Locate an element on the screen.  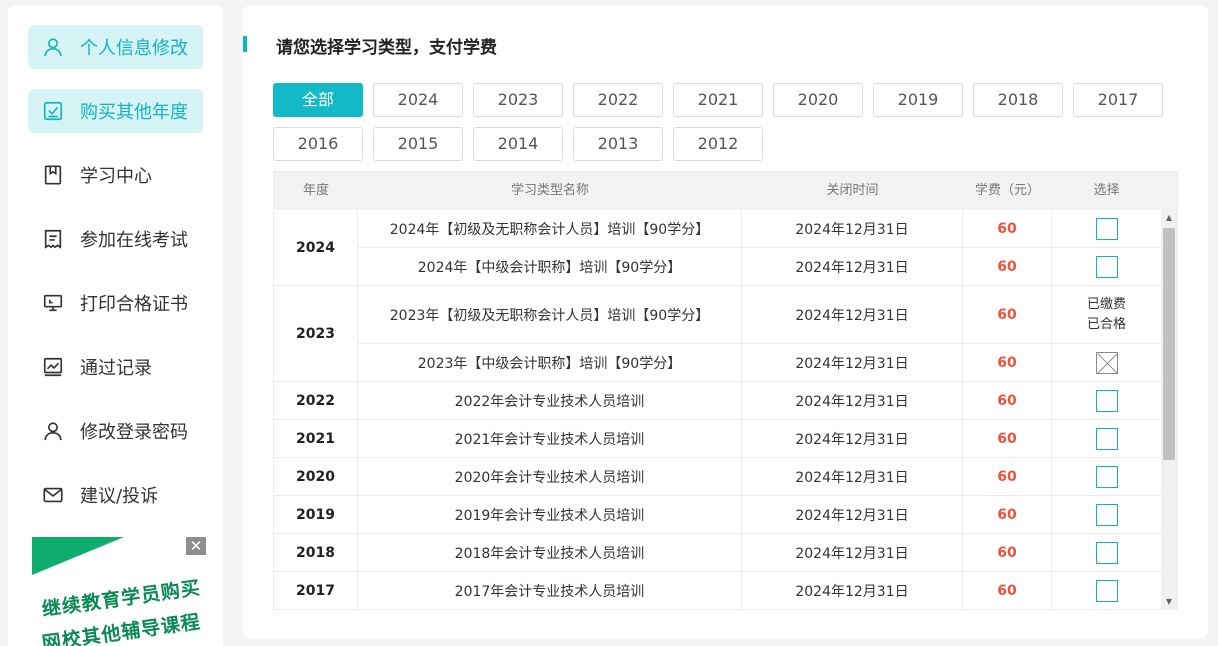
course-name: 2018年会计专业技术人员培训 is located at coordinates (550, 553).